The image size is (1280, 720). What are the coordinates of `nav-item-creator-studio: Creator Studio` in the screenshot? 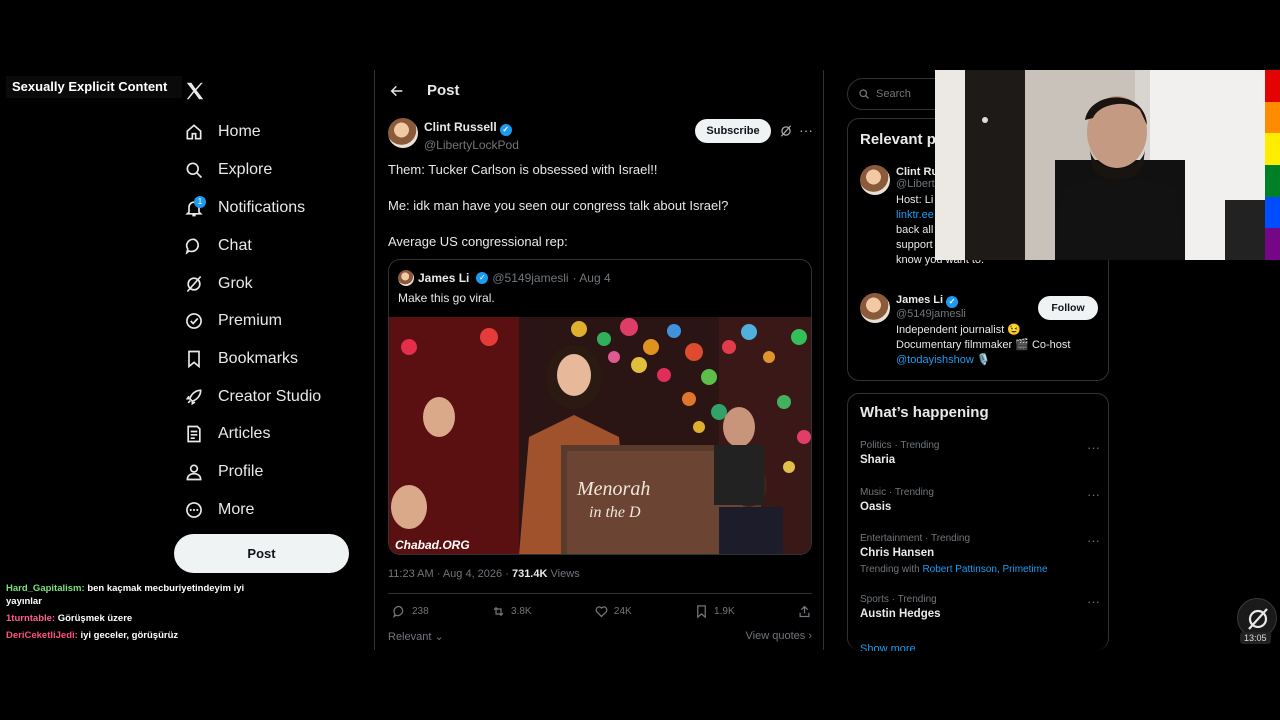 It's located at (252, 397).